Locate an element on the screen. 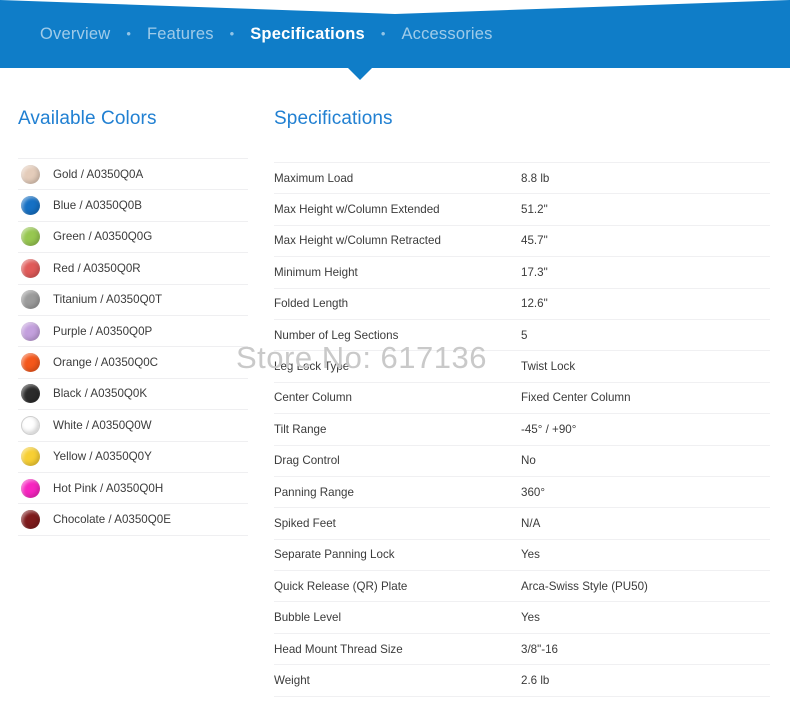 The height and width of the screenshot is (713, 790). spec-key: Spiked Feet is located at coordinates (305, 523).